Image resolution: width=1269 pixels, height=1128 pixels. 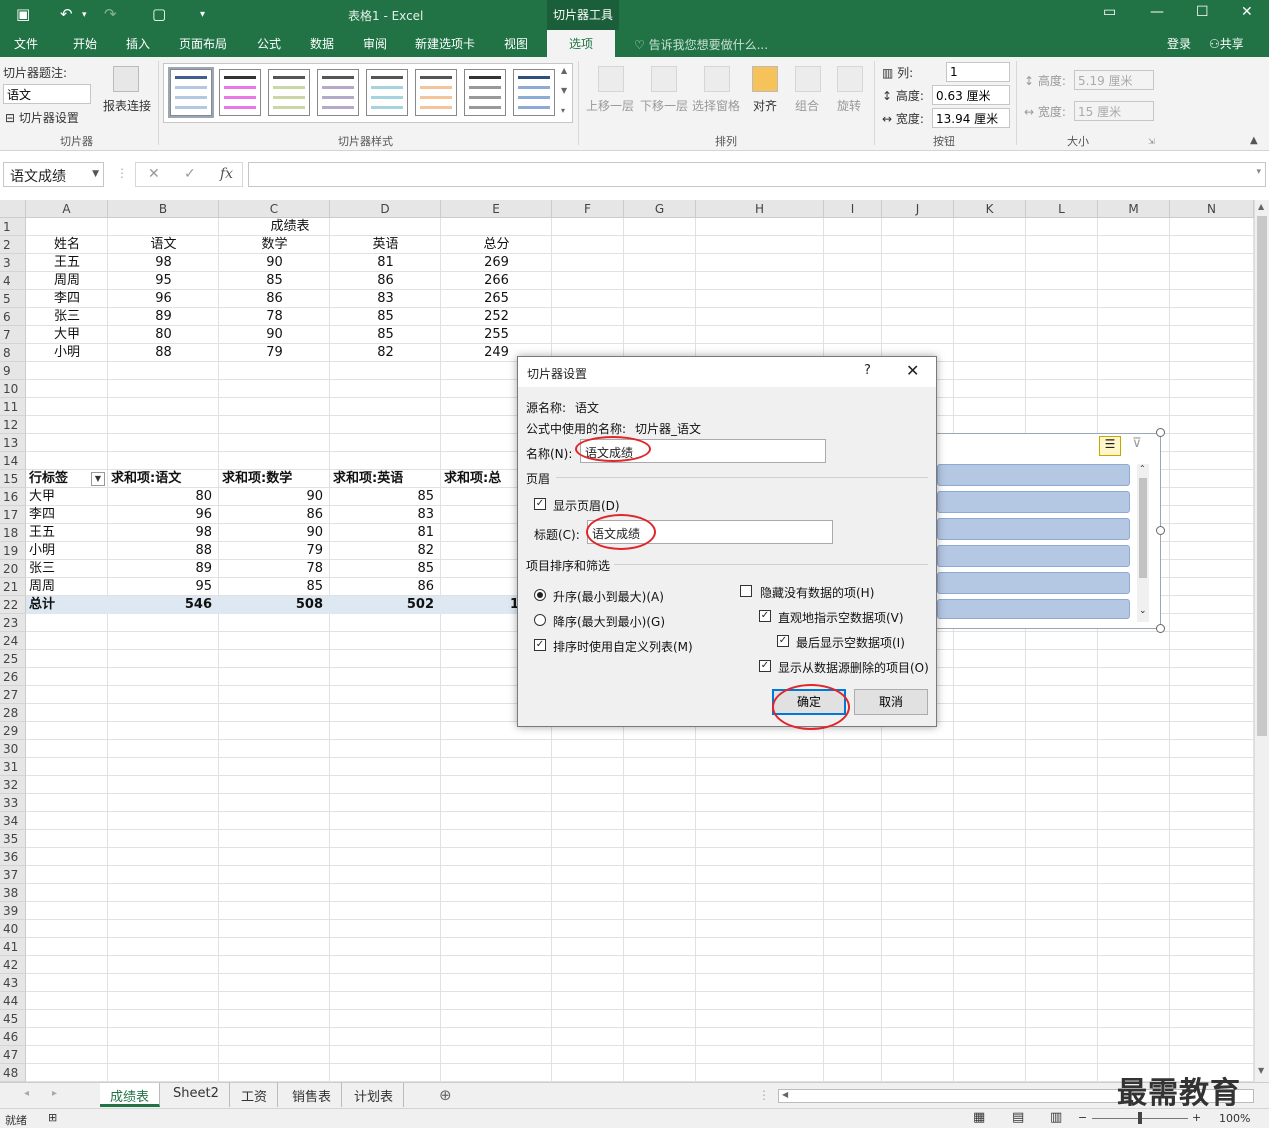 I want to click on zoom-level: 100%, so click(x=1234, y=1118).